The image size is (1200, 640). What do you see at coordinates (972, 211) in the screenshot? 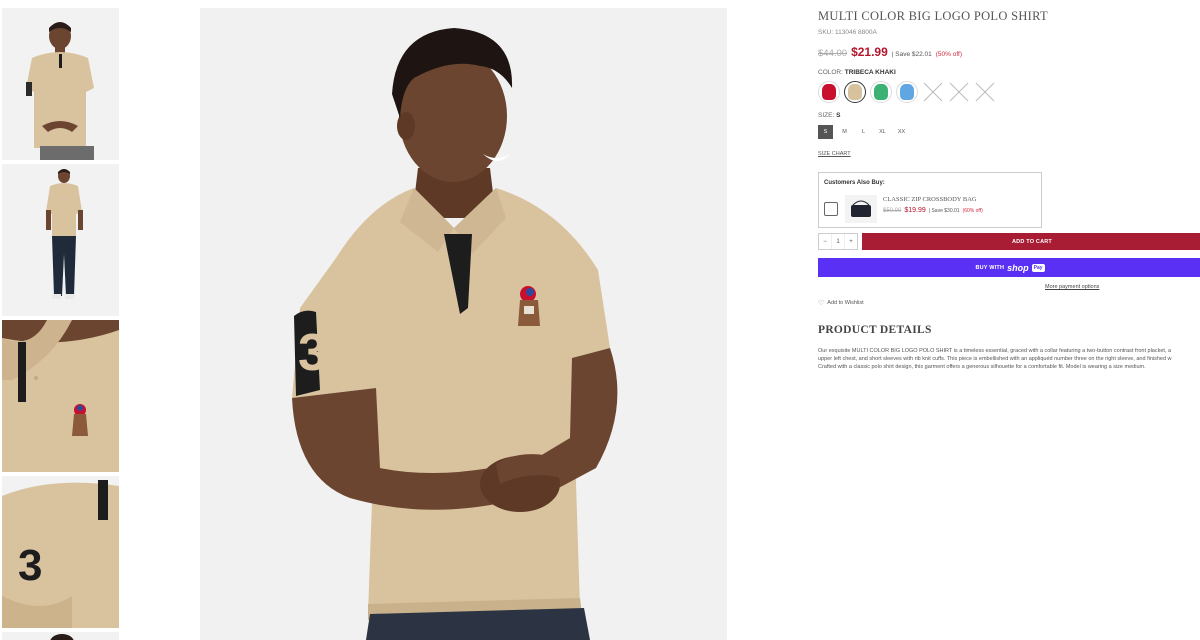
I see `also-buy-savings-percent: (60% off)` at bounding box center [972, 211].